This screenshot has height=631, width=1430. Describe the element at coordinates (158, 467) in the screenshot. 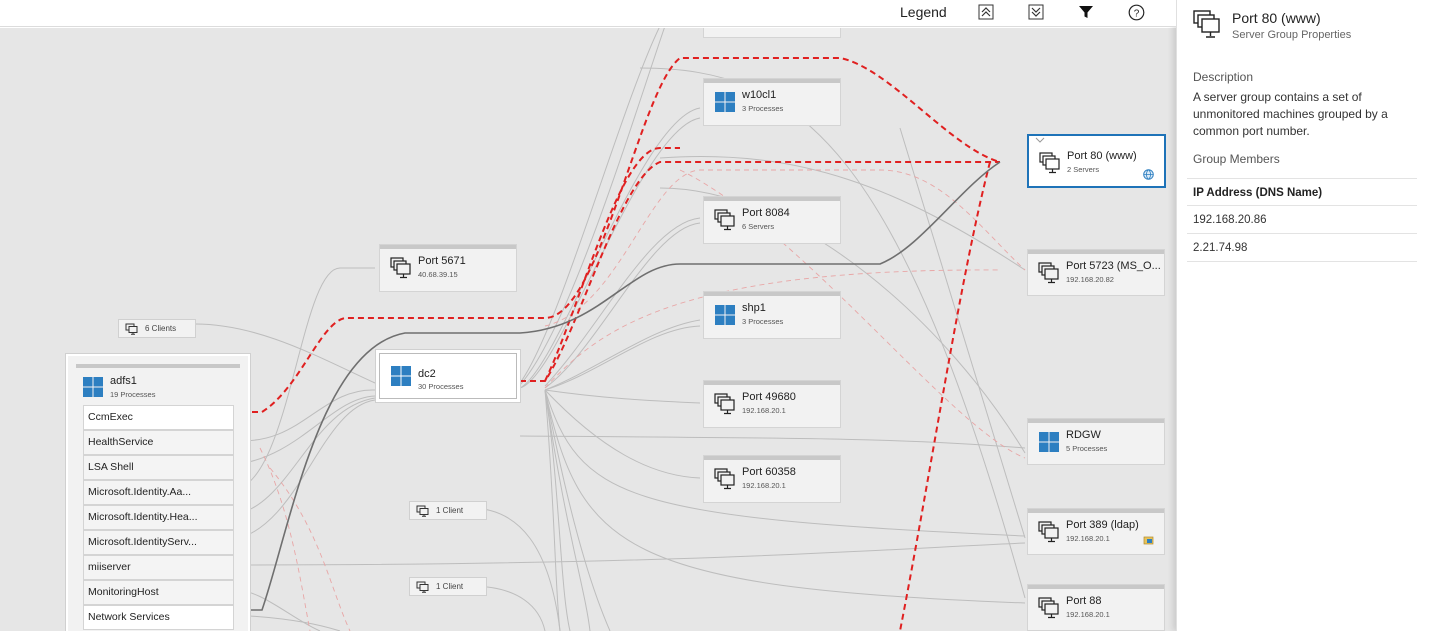

I see `process-lsa-shell: LSA Shell` at that location.